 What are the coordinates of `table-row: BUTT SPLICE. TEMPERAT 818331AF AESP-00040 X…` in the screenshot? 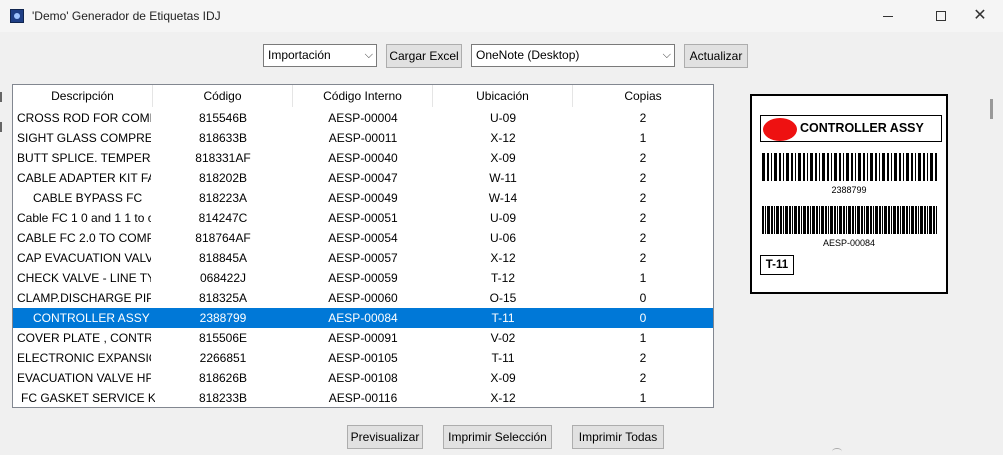 It's located at (363, 158).